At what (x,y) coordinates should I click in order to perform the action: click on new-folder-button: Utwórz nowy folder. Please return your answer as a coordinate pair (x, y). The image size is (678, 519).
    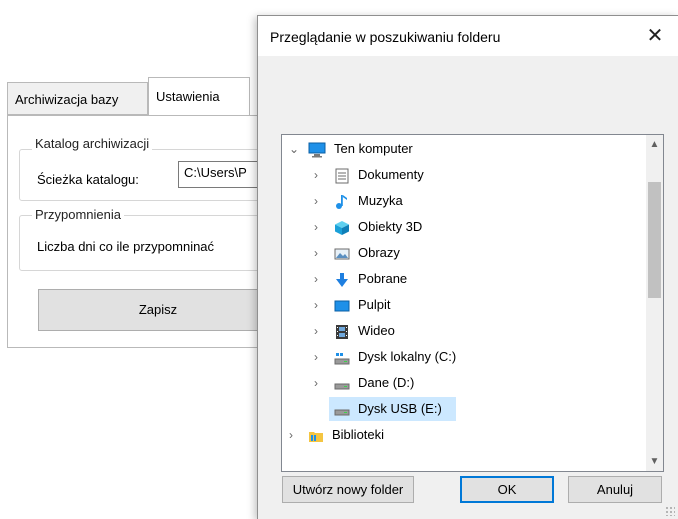
    Looking at the image, I should click on (348, 489).